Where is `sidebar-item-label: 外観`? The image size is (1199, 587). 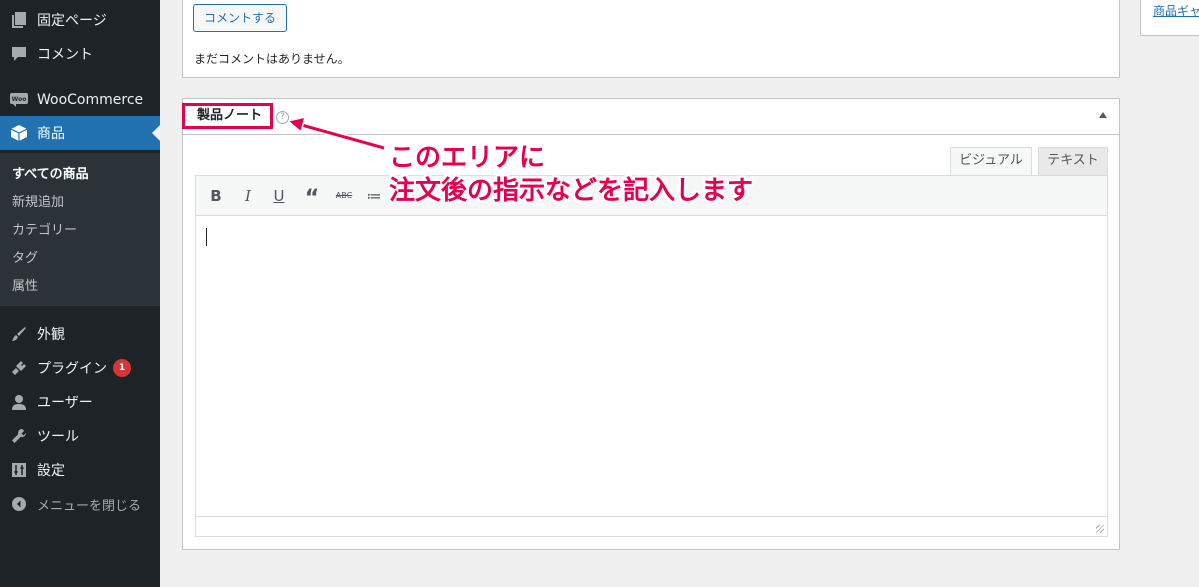
sidebar-item-label: 外観 is located at coordinates (51, 335).